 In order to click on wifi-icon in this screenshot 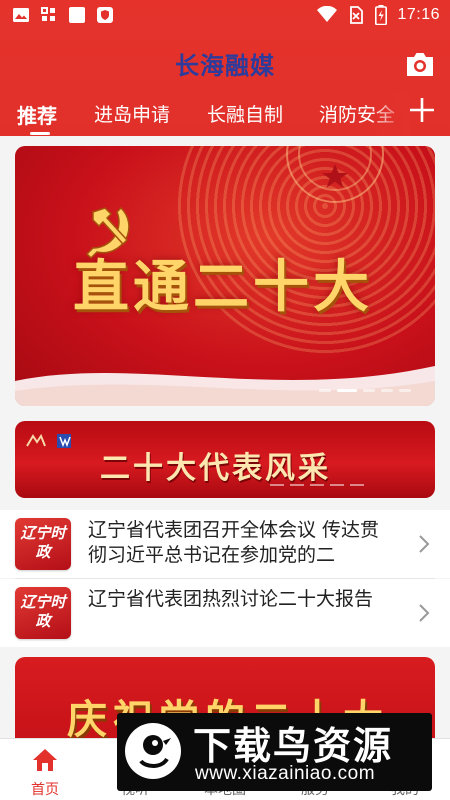, I will do `click(327, 14)`.